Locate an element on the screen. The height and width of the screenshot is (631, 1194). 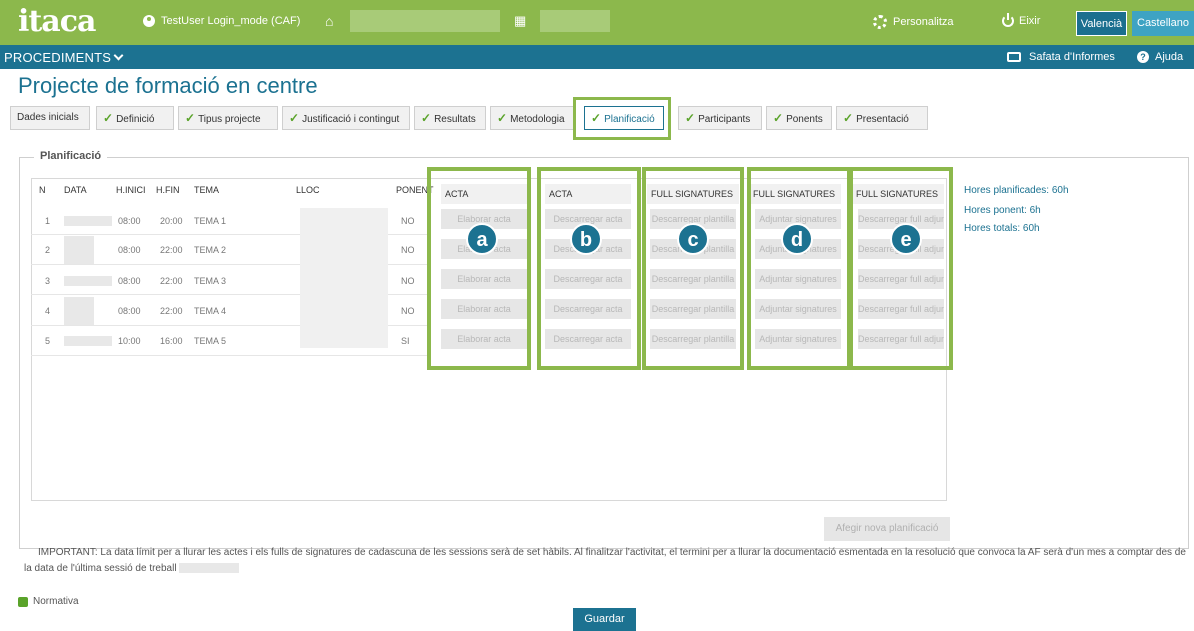
building-icon: ⌂ is located at coordinates (329, 21).